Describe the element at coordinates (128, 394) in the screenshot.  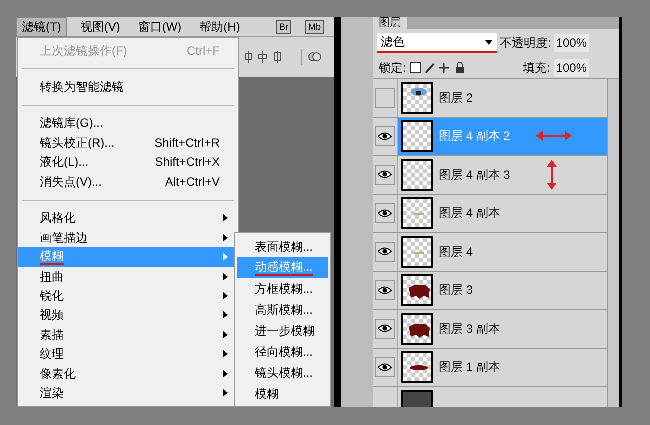
I see `submenu-item: 渲染` at that location.